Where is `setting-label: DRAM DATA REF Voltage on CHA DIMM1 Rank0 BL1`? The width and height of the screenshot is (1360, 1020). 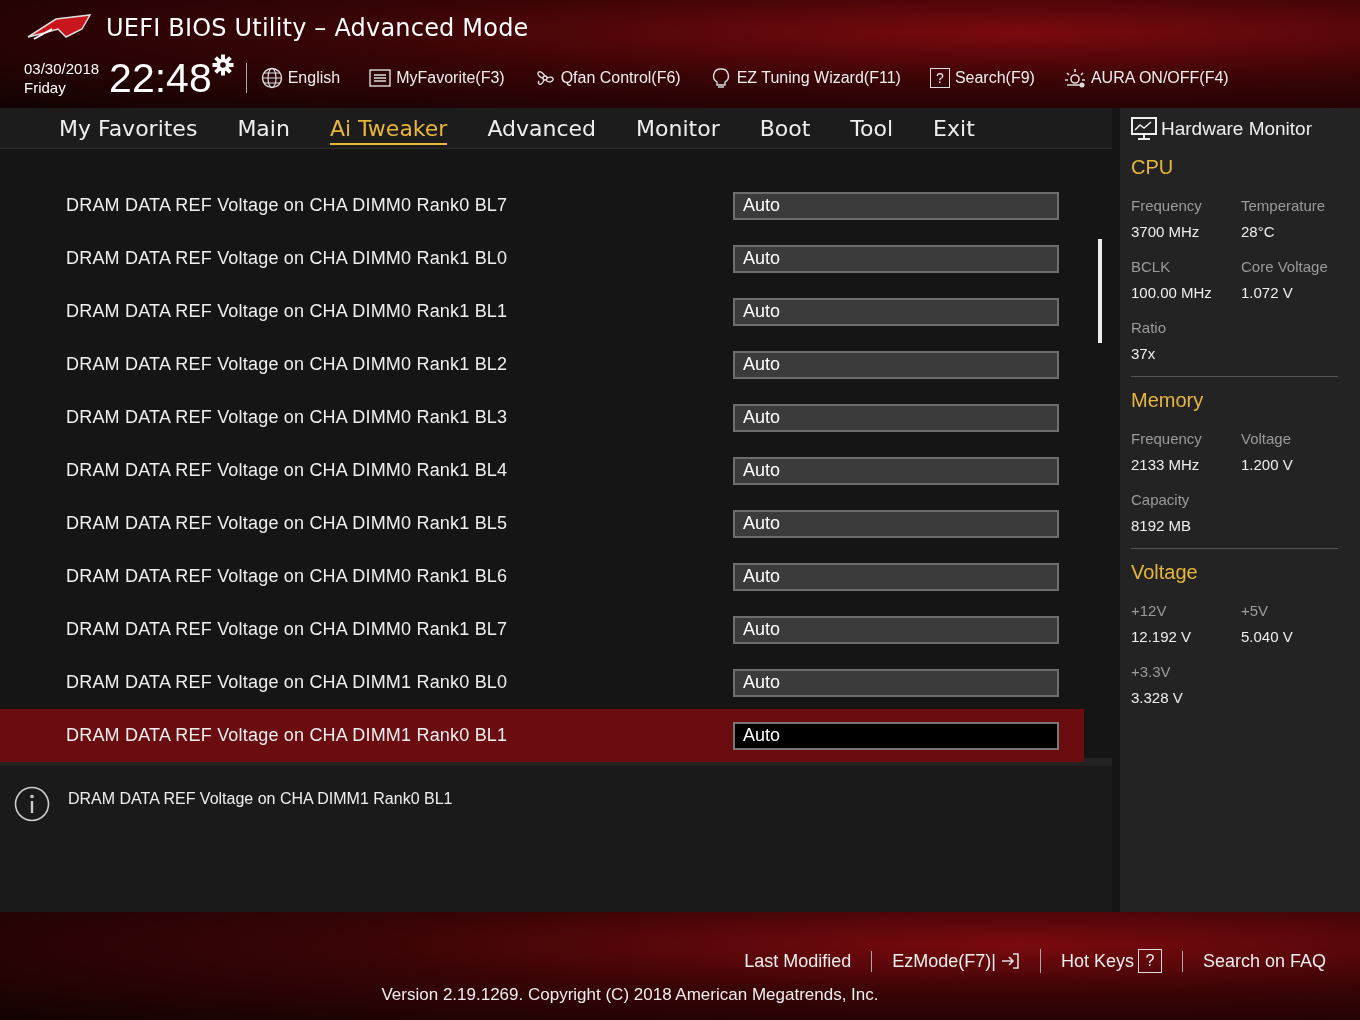
setting-label: DRAM DATA REF Voltage on CHA DIMM1 Rank0 BL1 is located at coordinates (287, 735).